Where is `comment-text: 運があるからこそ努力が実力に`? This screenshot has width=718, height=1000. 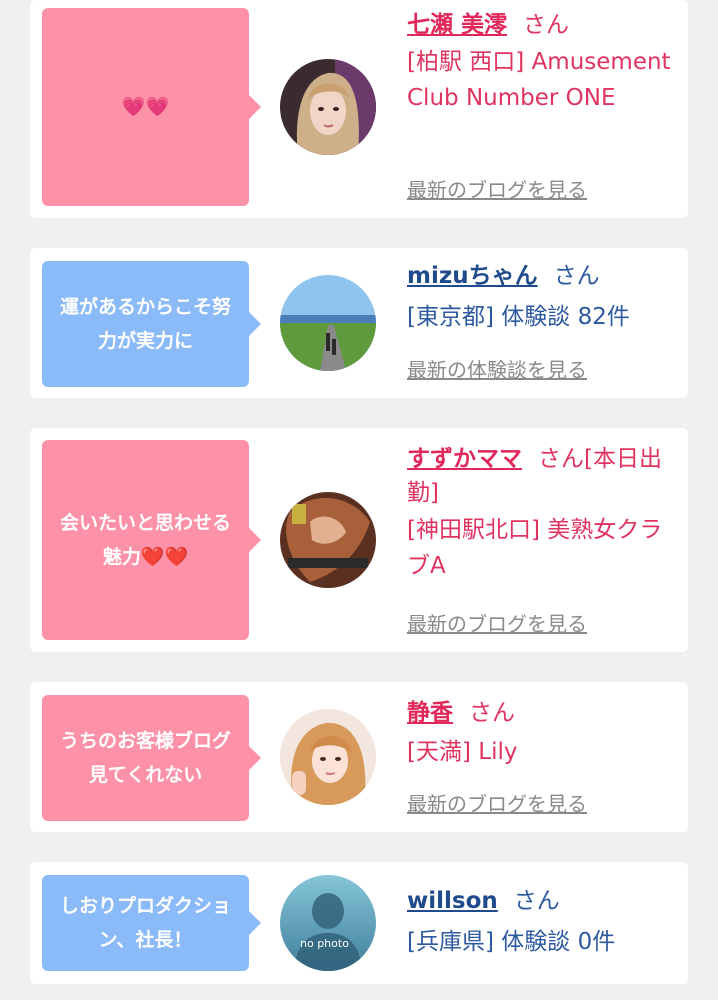 comment-text: 運があるからこそ努力が実力に is located at coordinates (145, 324).